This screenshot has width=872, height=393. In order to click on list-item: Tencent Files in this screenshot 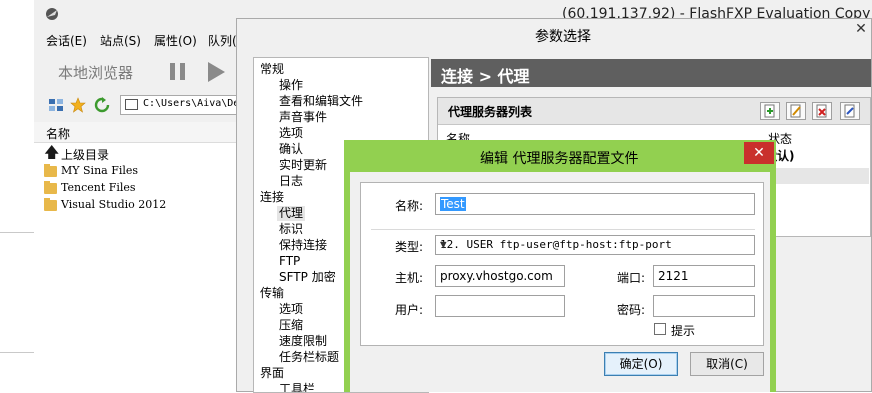, I will do `click(141, 188)`.